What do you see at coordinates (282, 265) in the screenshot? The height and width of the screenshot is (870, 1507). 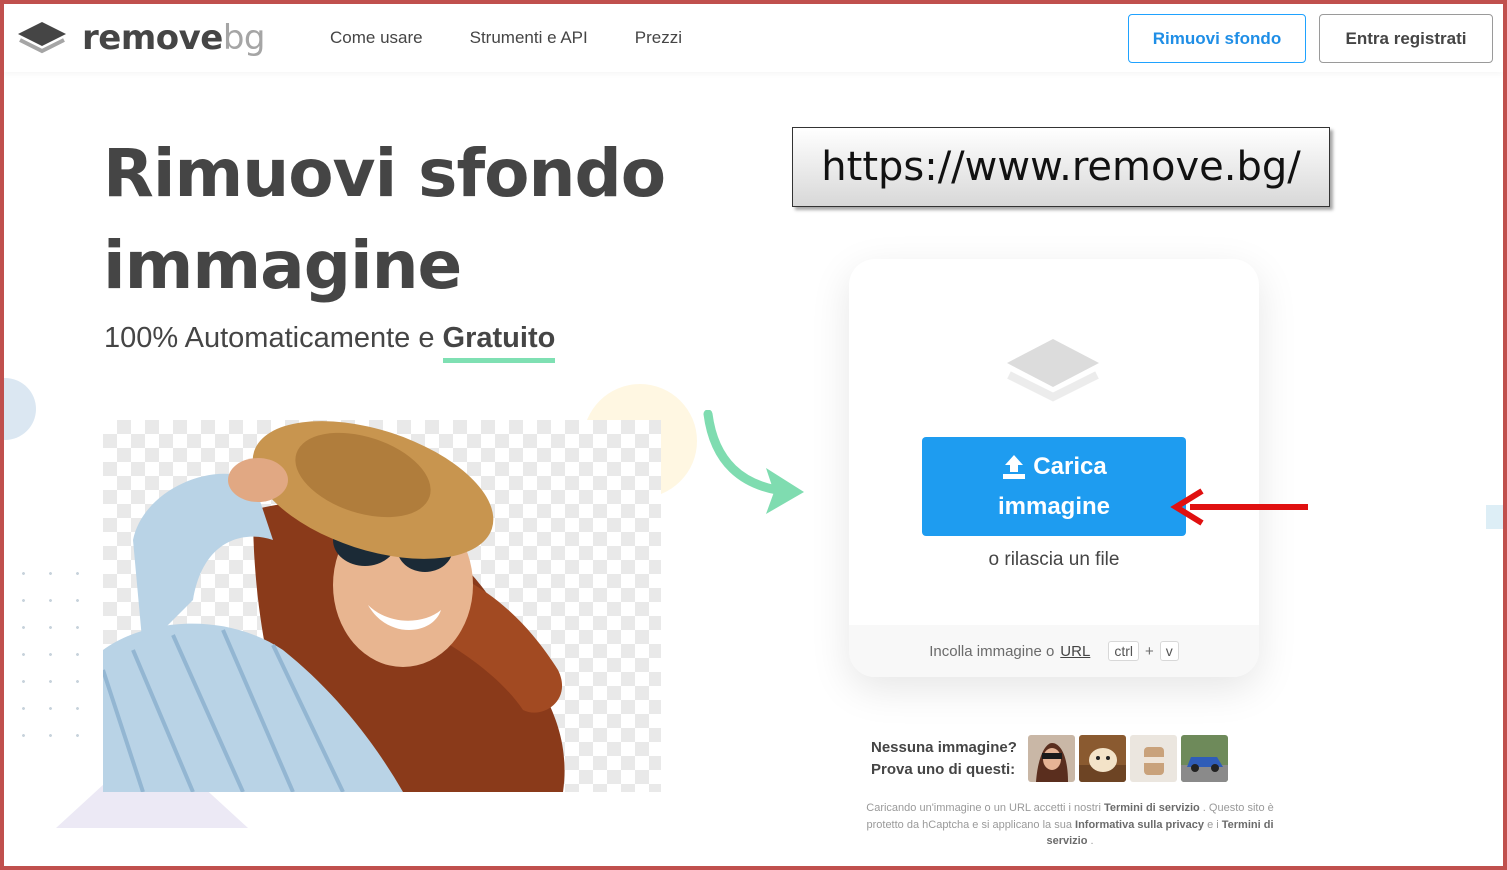 I see `page-title-line2: immagine` at bounding box center [282, 265].